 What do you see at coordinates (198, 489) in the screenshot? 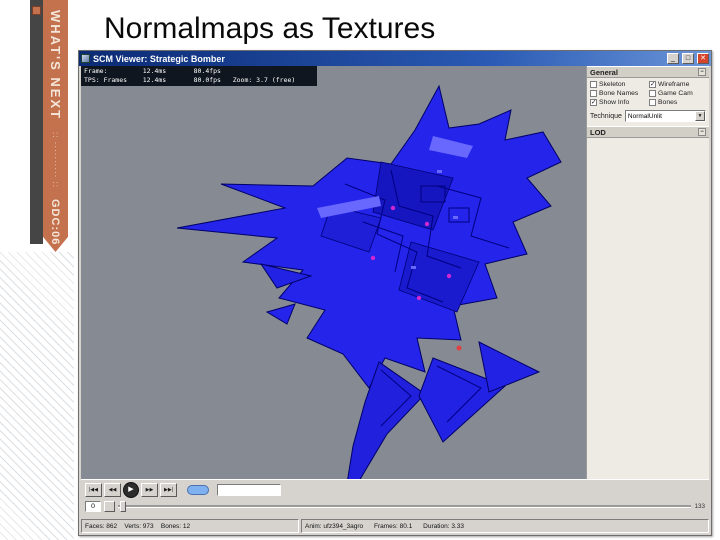
I see `transport-indicator-pill` at bounding box center [198, 489].